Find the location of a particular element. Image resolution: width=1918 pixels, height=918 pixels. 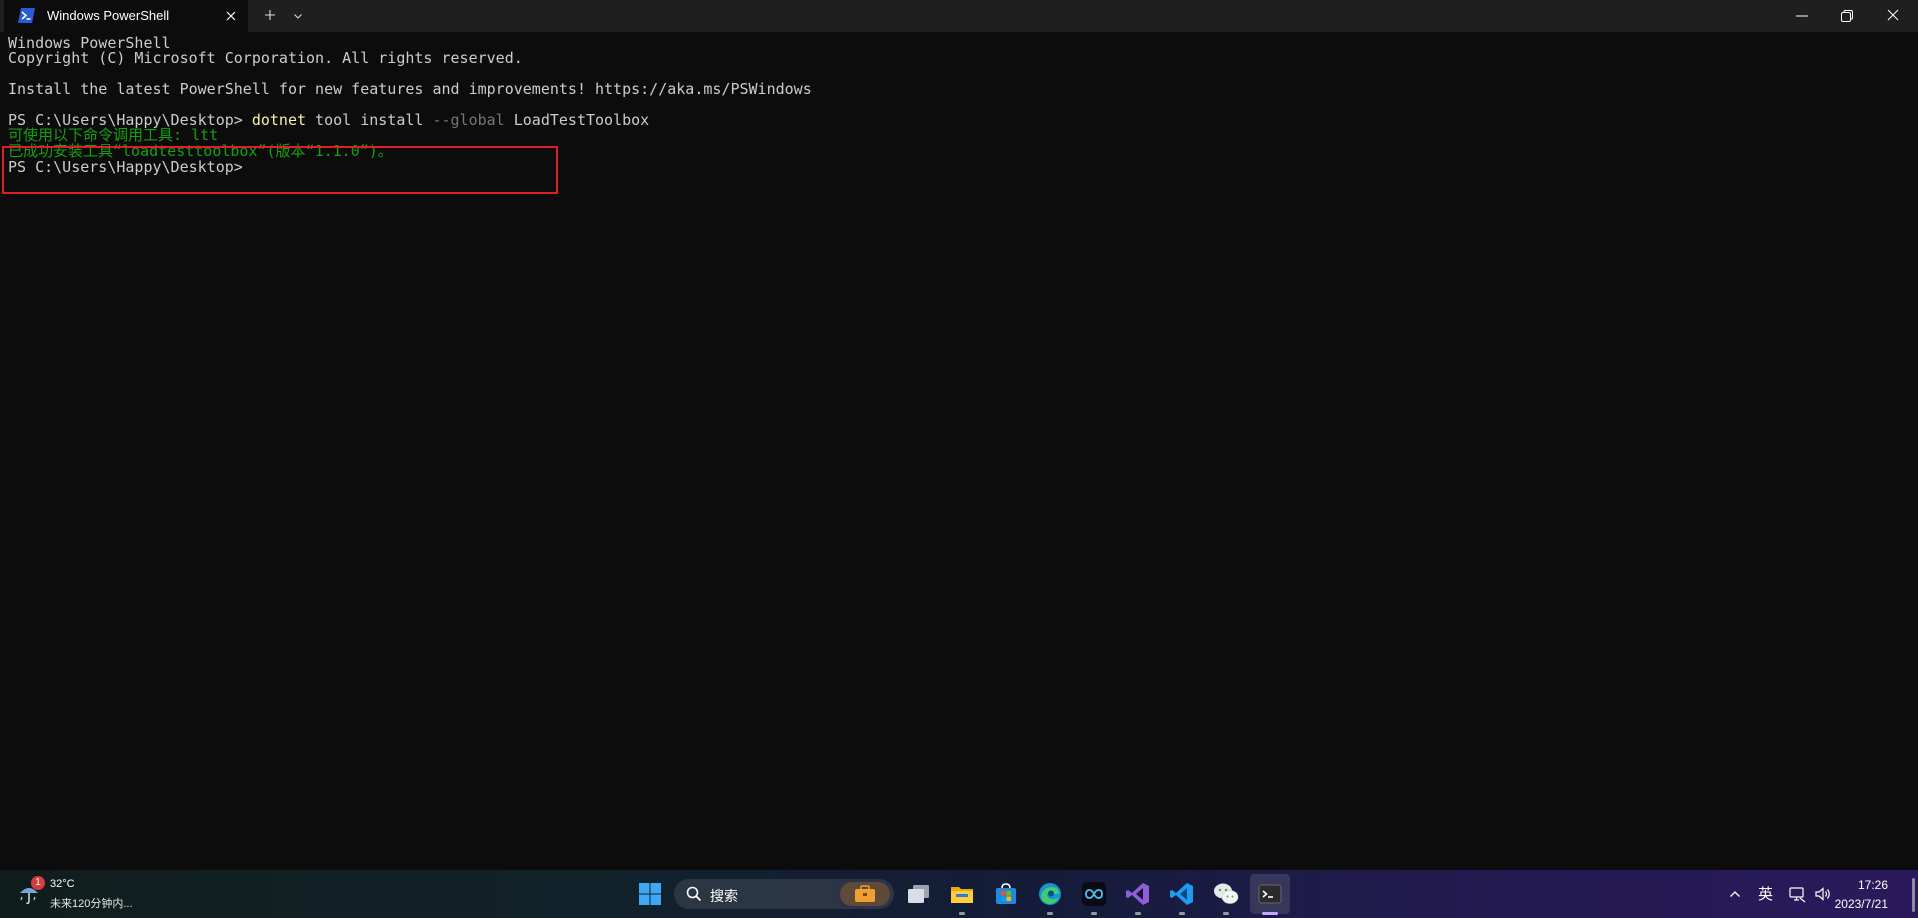

windows-start-icon is located at coordinates (650, 894).